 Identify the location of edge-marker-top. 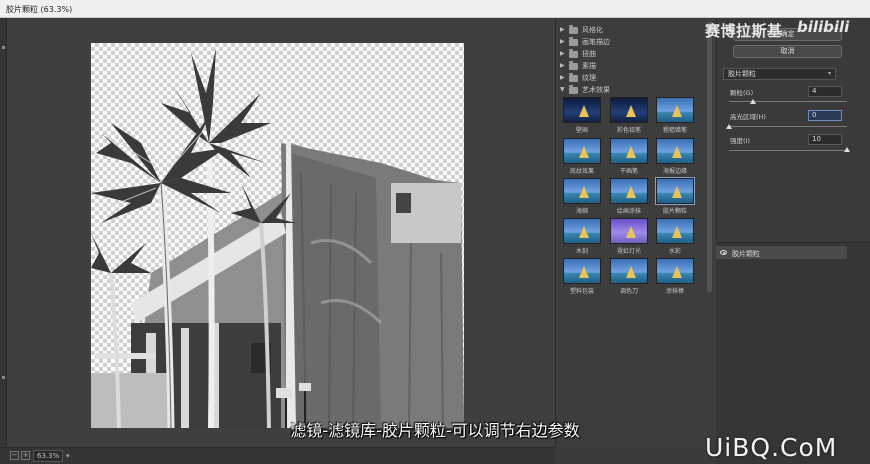
(3, 47).